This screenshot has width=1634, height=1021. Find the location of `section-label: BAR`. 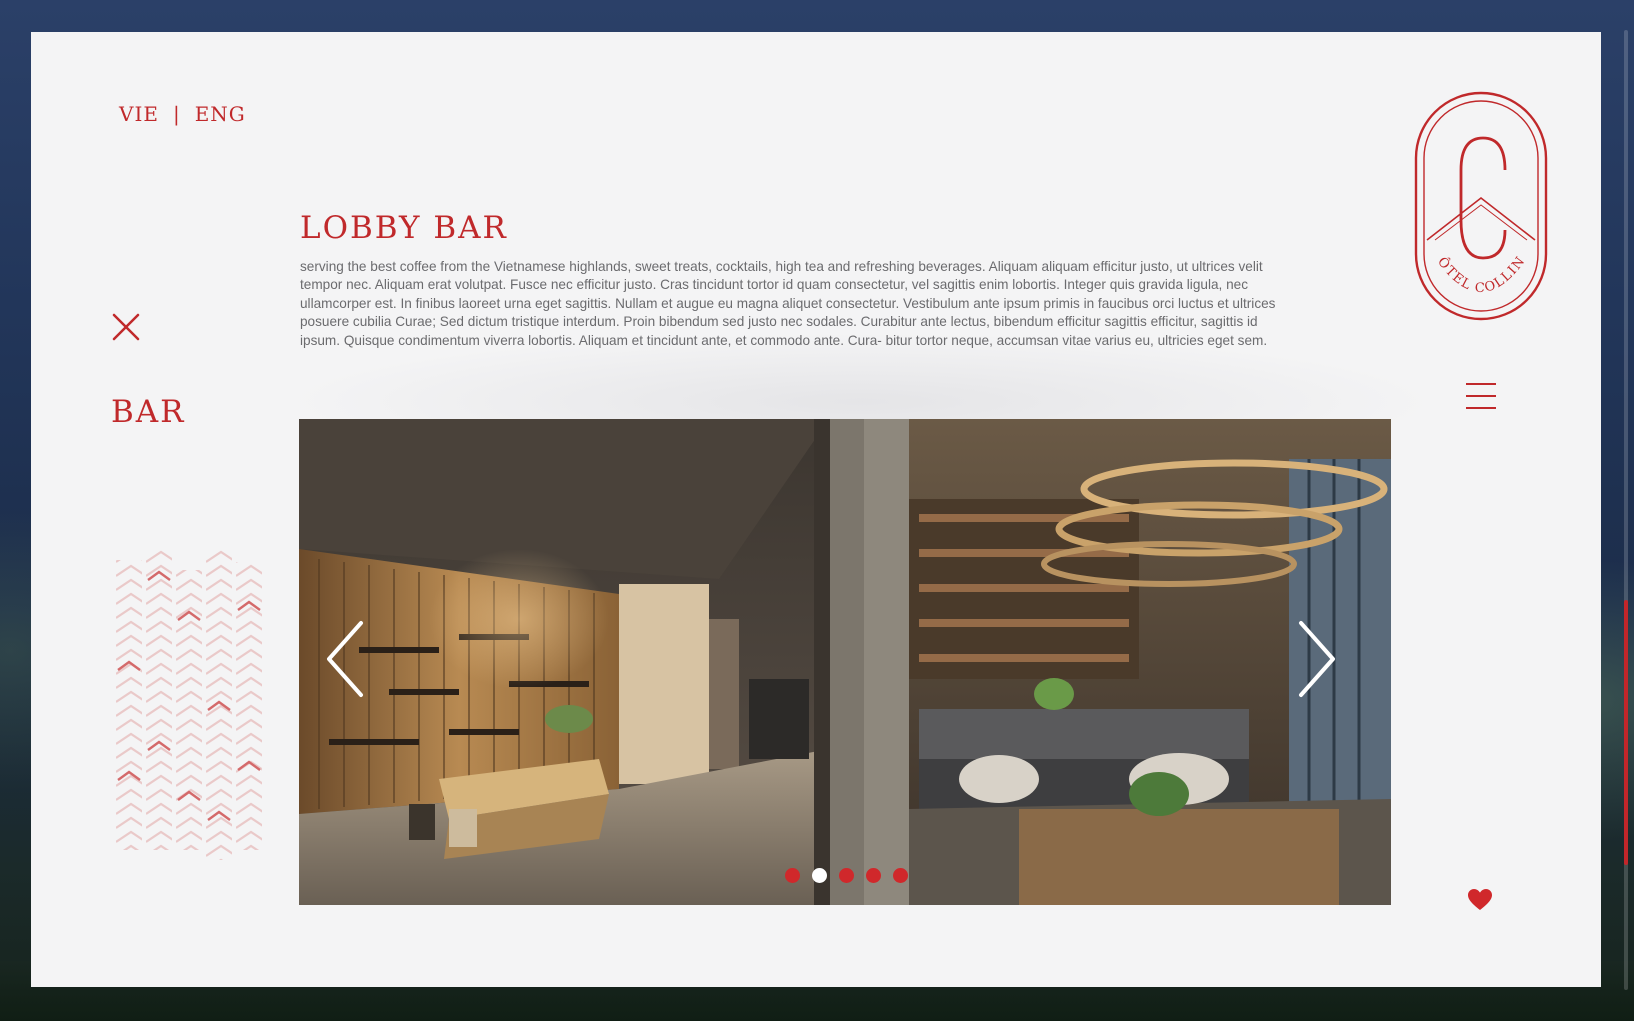

section-label: BAR is located at coordinates (148, 412).